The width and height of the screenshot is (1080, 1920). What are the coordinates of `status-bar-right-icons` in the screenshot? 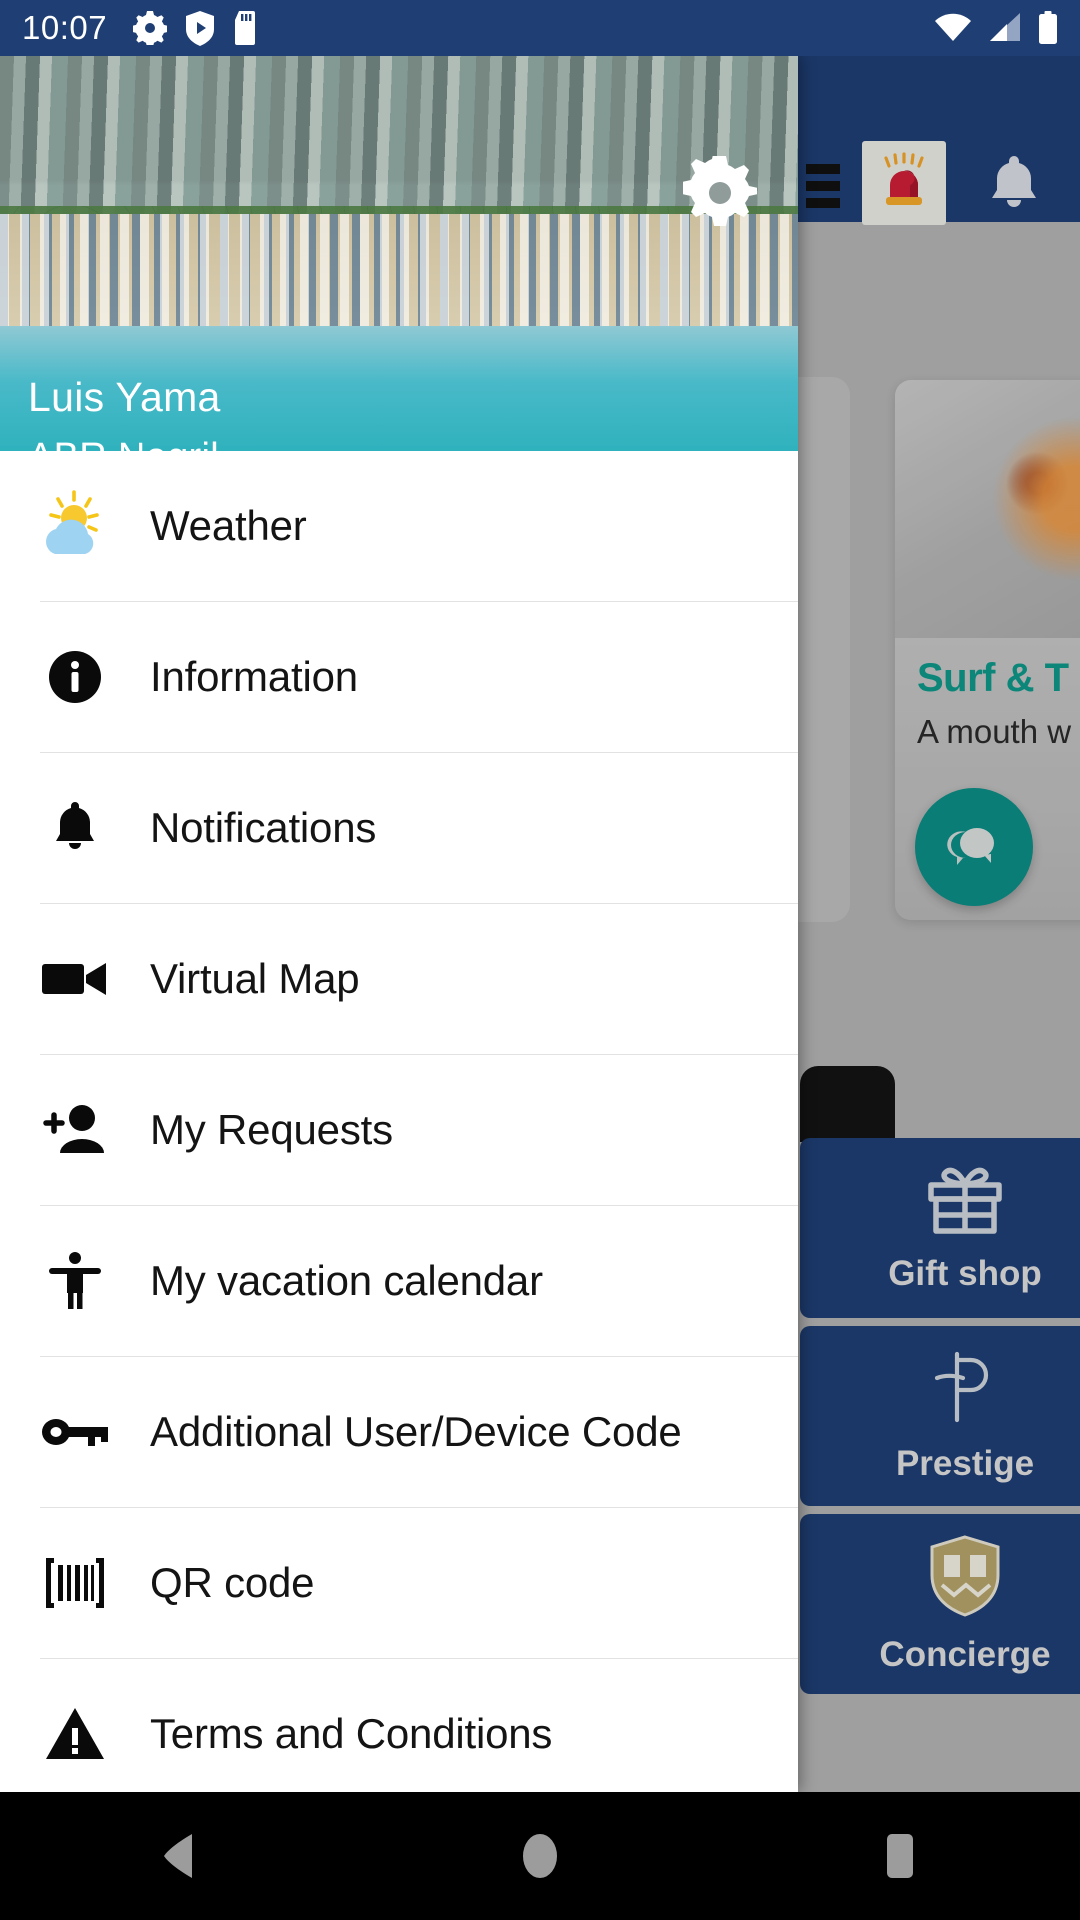 It's located at (996, 28).